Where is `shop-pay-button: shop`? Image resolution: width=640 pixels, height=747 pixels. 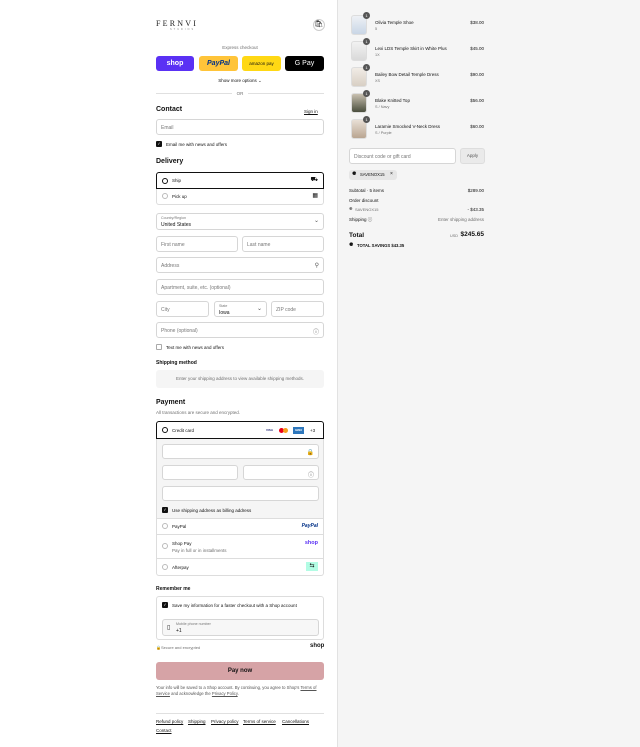 shop-pay-button: shop is located at coordinates (175, 63).